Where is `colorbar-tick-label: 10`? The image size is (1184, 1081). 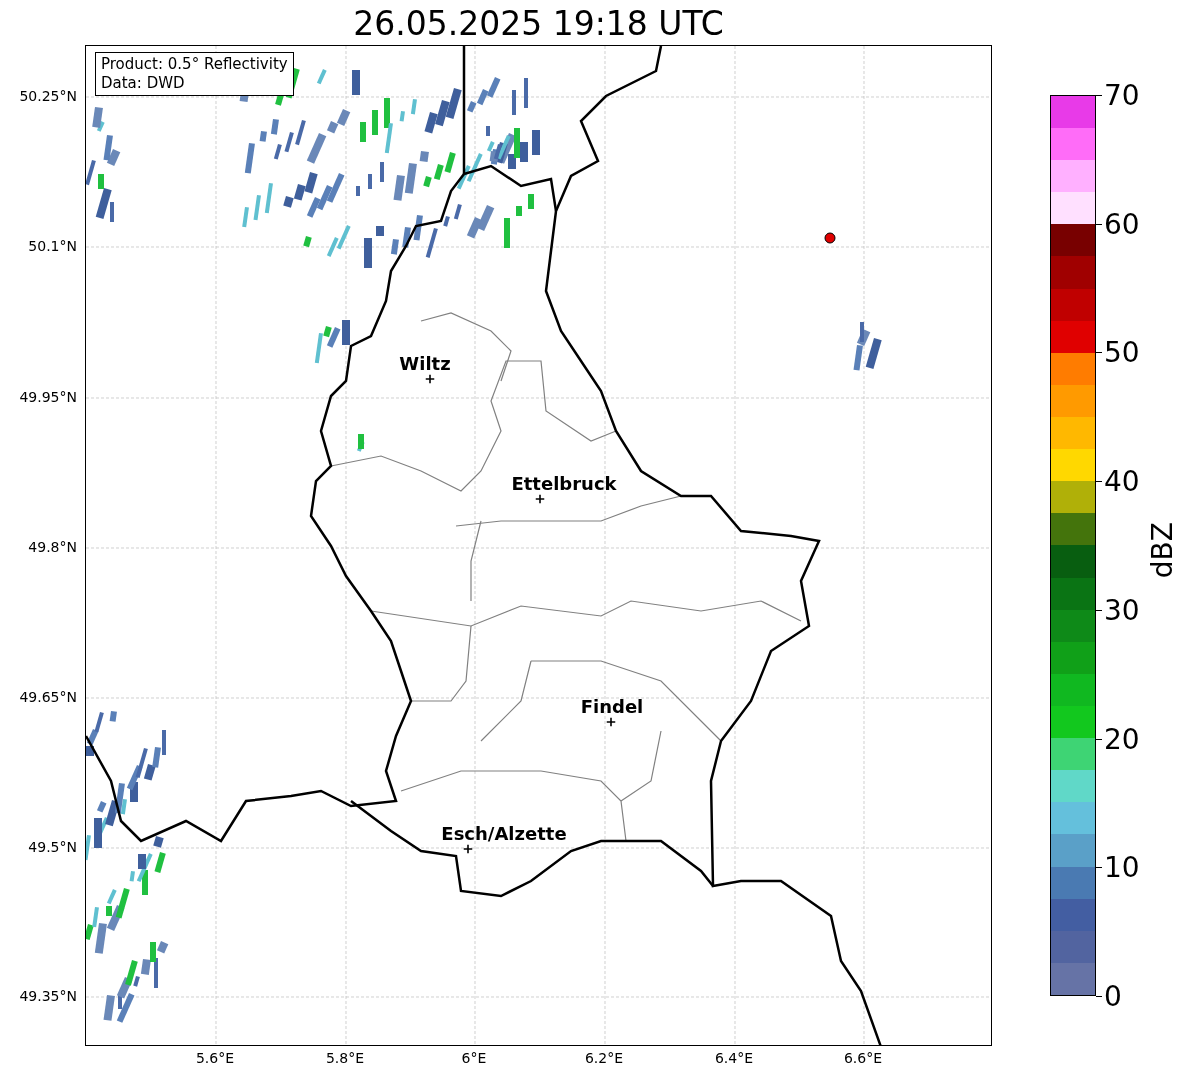
colorbar-tick-label: 10 is located at coordinates (1122, 867).